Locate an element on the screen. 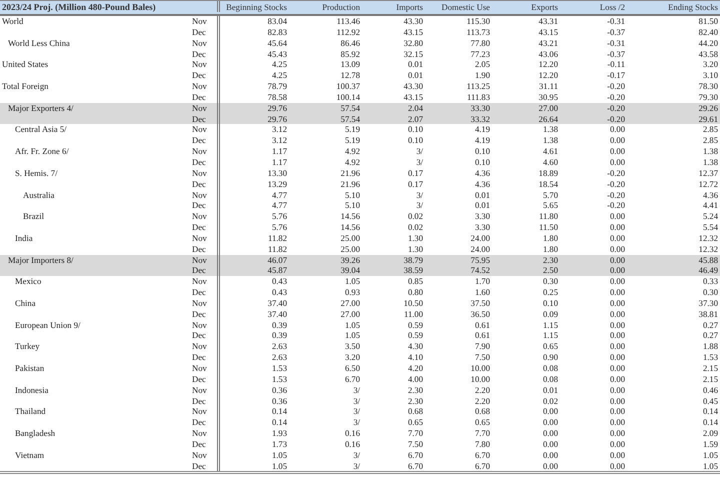 The image size is (720, 494). row-label: Central Asia 5/ is located at coordinates (41, 130).